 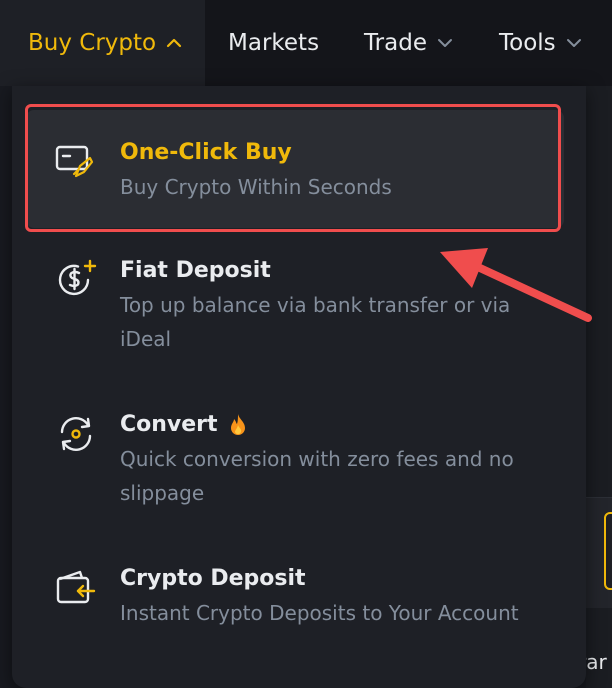 I want to click on rocket-card-icon, so click(x=76, y=162).